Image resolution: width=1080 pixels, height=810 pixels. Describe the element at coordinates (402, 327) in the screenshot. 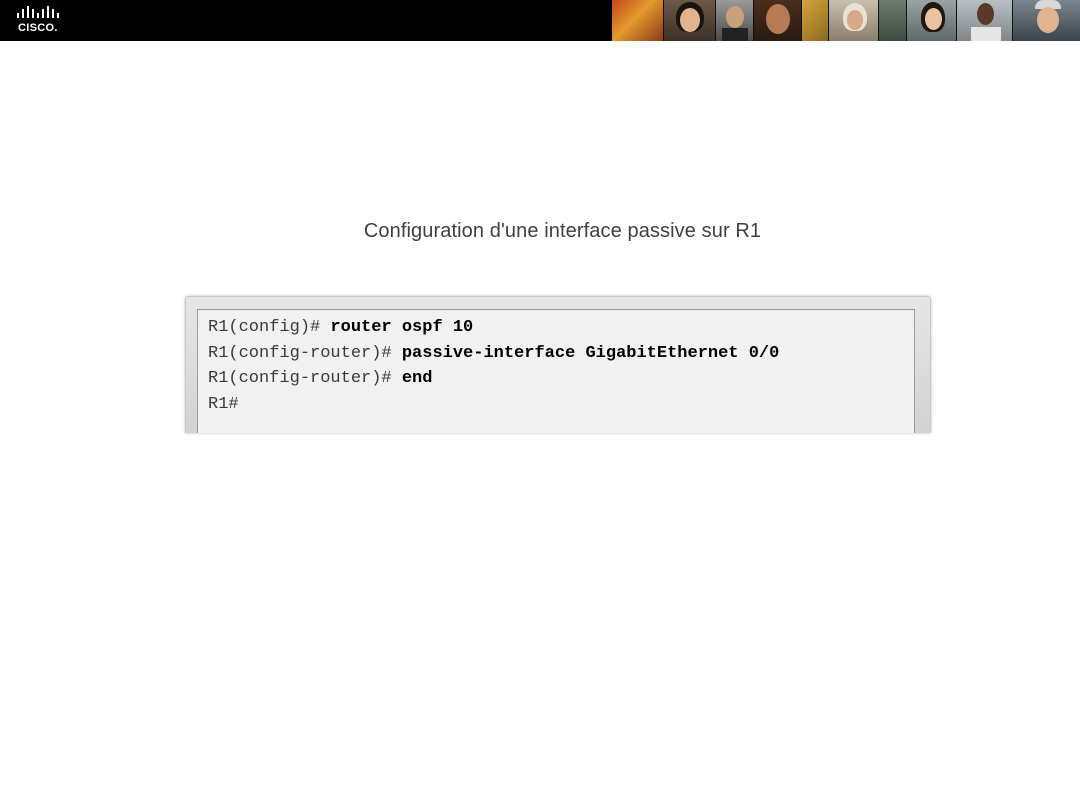

I see `cli-command: router ospf 10` at that location.